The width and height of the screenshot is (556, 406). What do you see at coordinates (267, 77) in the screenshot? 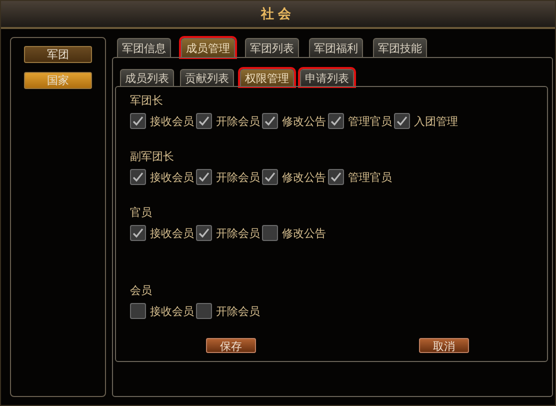
I see `sub-tab: 权限管理` at bounding box center [267, 77].